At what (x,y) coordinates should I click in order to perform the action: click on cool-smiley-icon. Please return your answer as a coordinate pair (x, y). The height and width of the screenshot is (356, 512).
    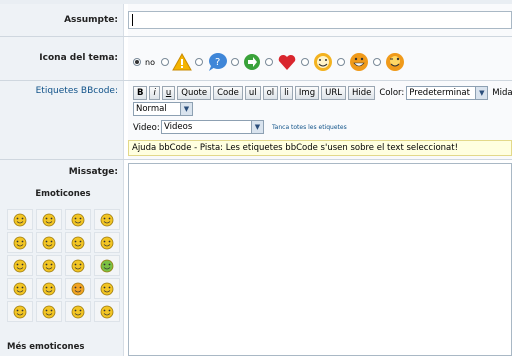
    Looking at the image, I should click on (20, 219).